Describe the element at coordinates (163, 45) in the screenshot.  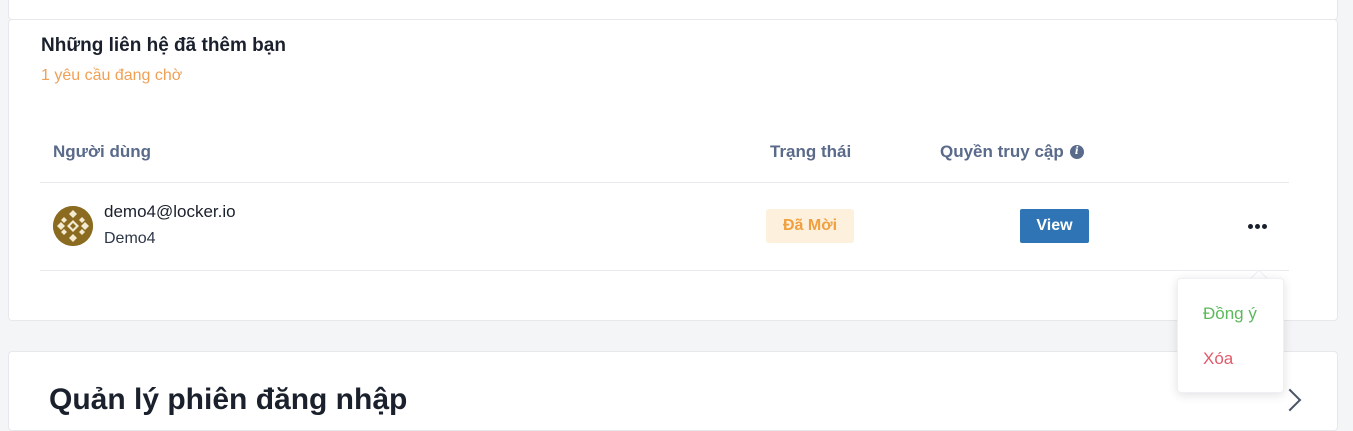
I see `section-title: Những liên hệ đã thêm bạn` at that location.